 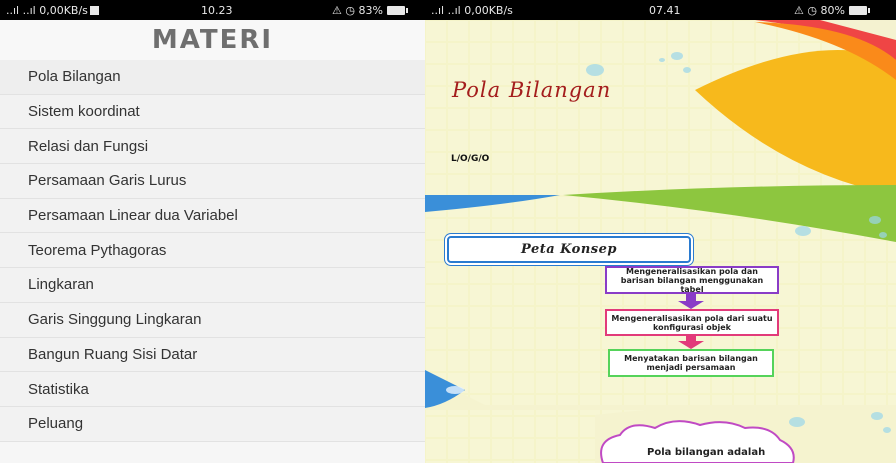 What do you see at coordinates (212, 355) in the screenshot?
I see `list-item: Bangun Ruang Sisi Datar` at bounding box center [212, 355].